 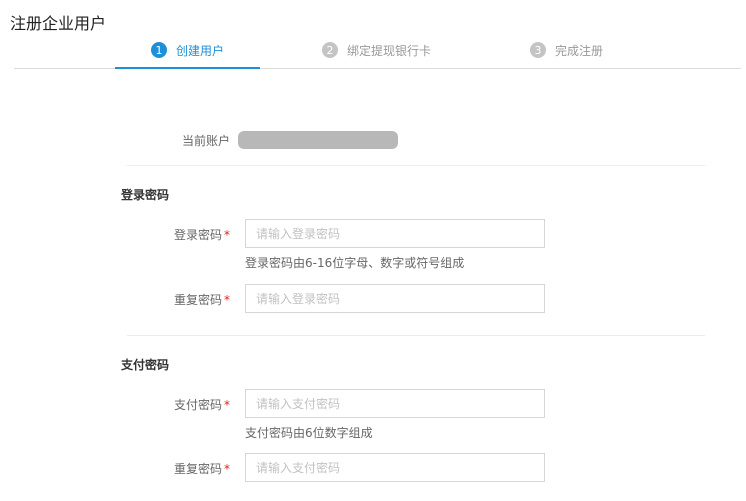 I want to click on pay-password-hint: 支付密码由6位数字组成, so click(x=309, y=433).